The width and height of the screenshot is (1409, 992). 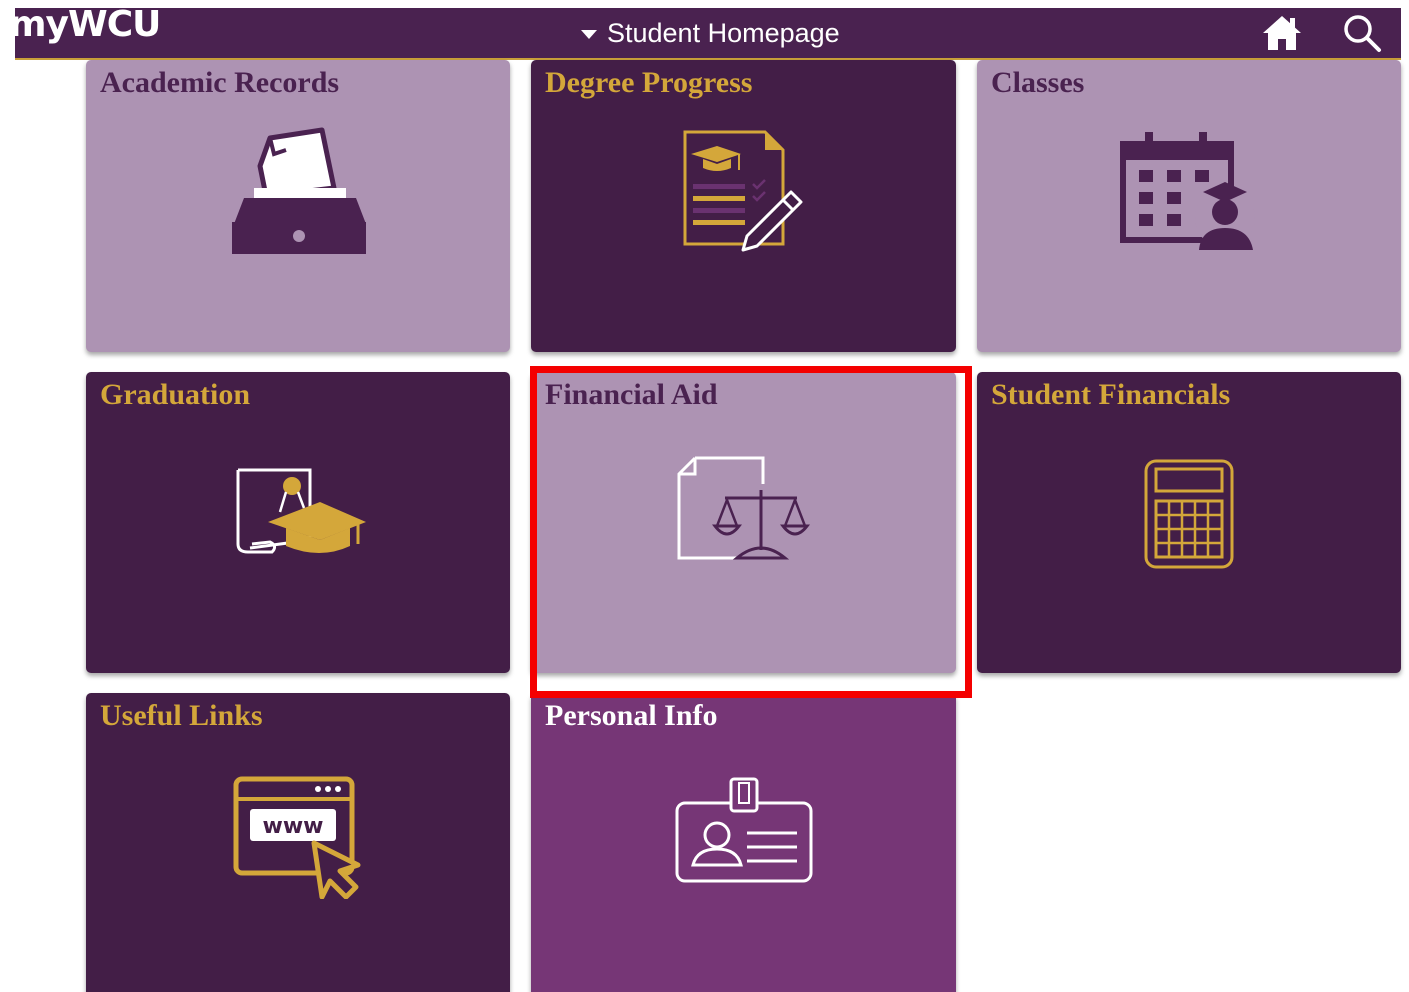 I want to click on tile-degree-progress: Degree Progress, so click(x=743, y=206).